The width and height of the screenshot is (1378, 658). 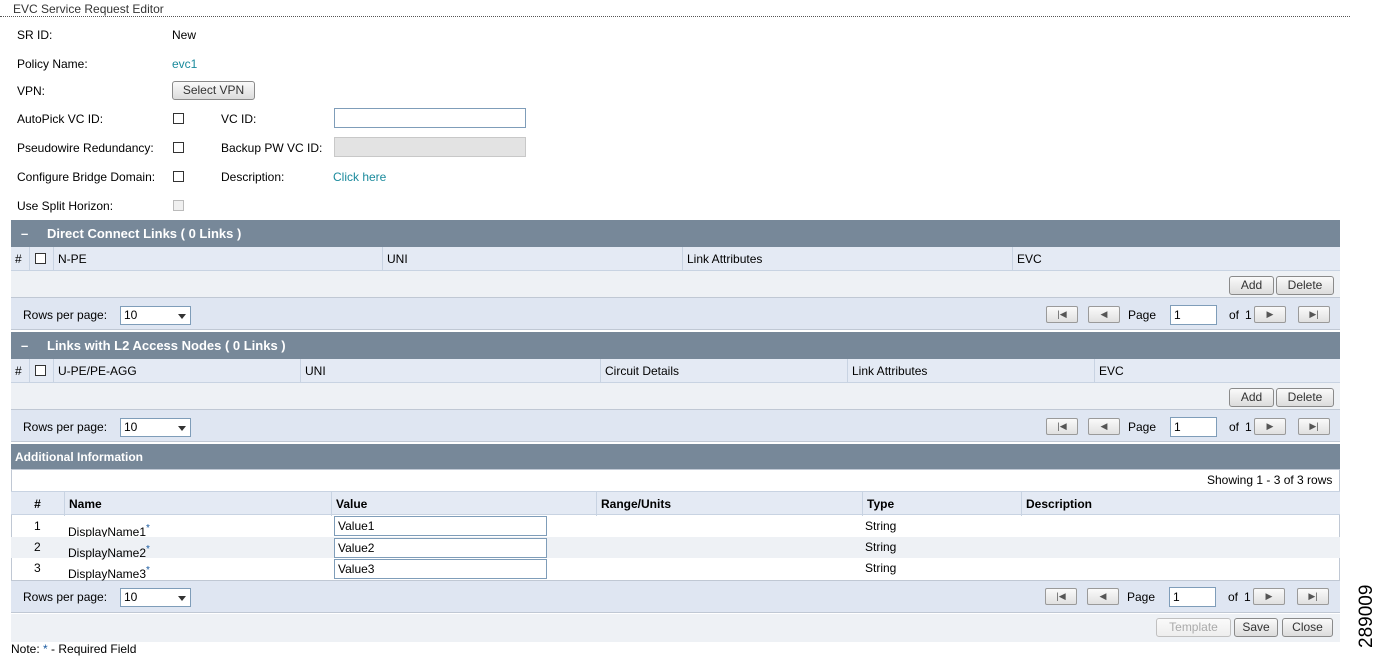 I want to click on vpn-label: VPN:, so click(x=31, y=91).